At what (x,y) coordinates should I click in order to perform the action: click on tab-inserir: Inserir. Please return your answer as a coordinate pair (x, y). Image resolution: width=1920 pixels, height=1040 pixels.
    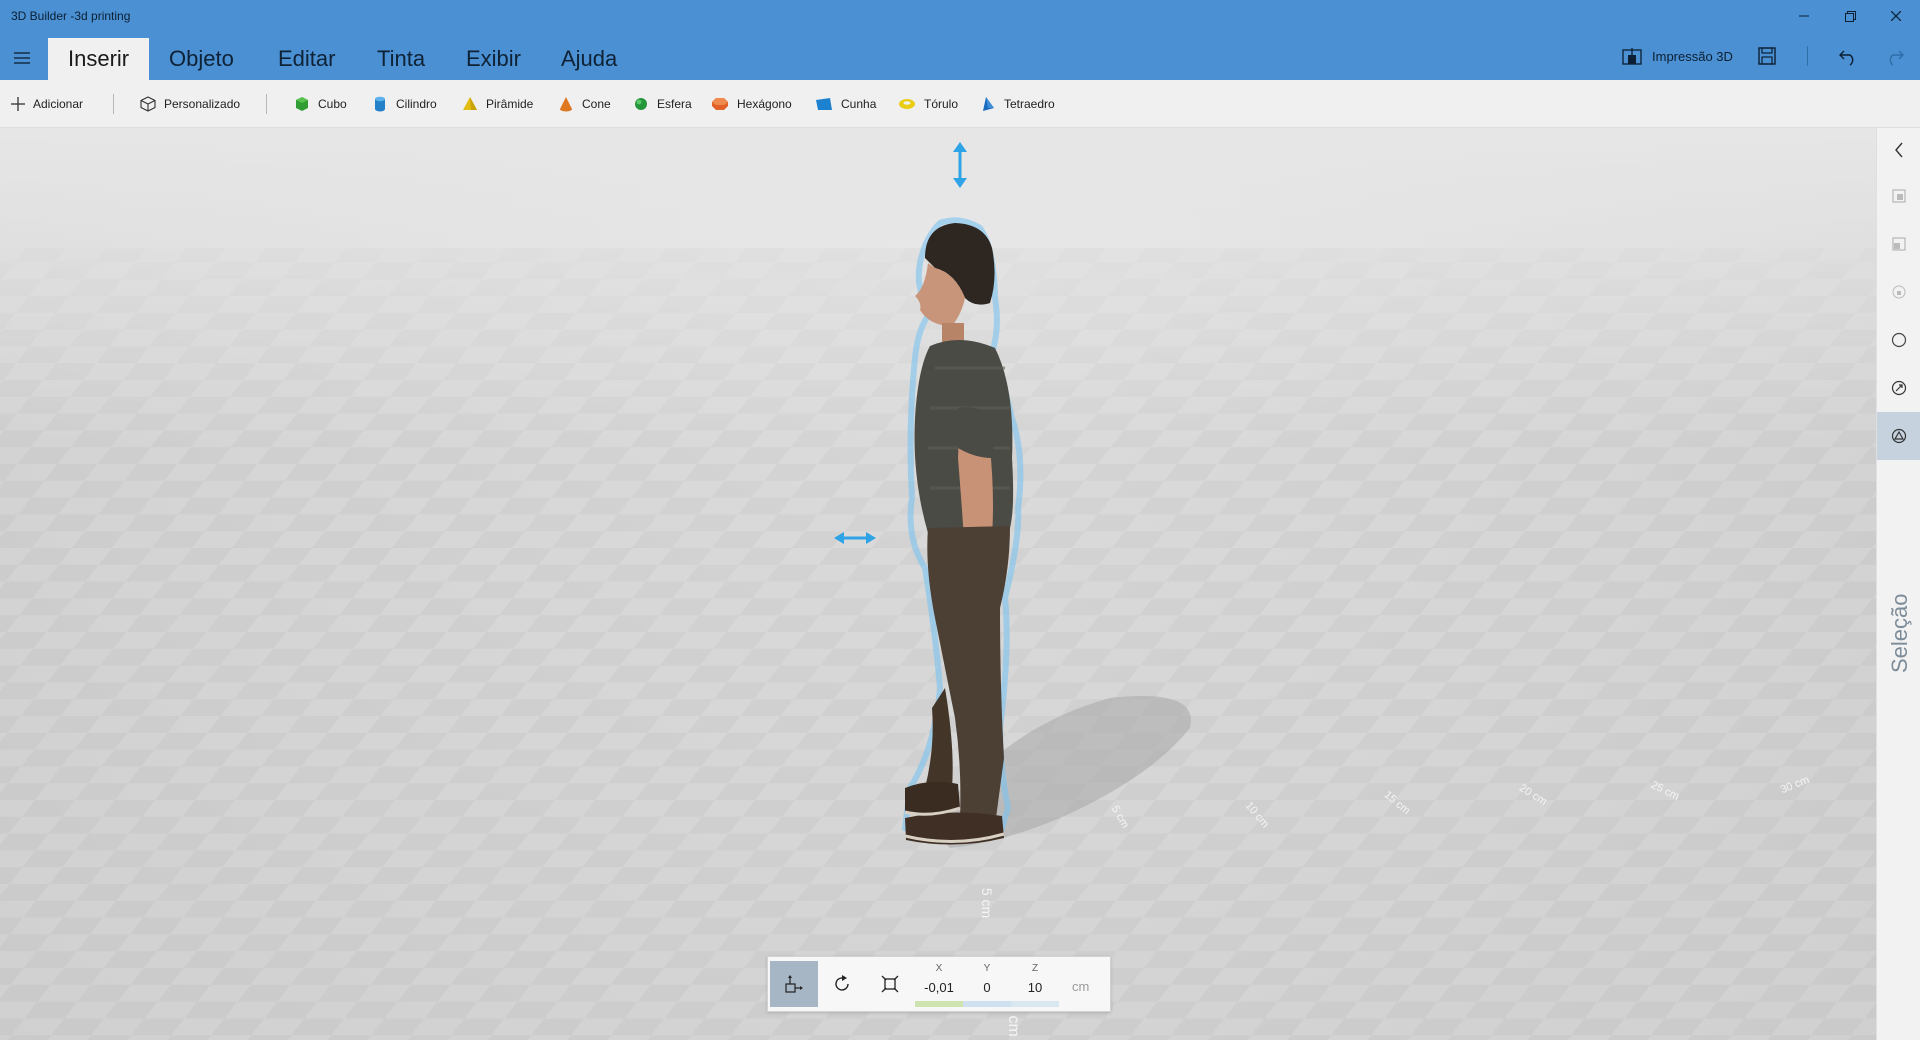
    Looking at the image, I should click on (98, 59).